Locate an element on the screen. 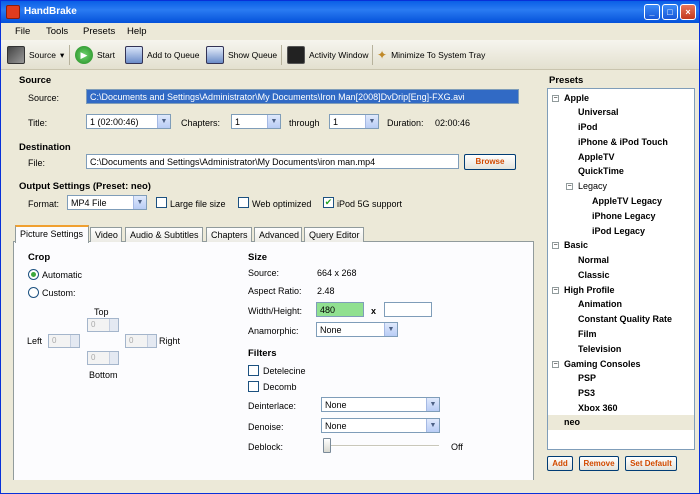 The width and height of the screenshot is (700, 494). size-source-label: Source: is located at coordinates (264, 273).